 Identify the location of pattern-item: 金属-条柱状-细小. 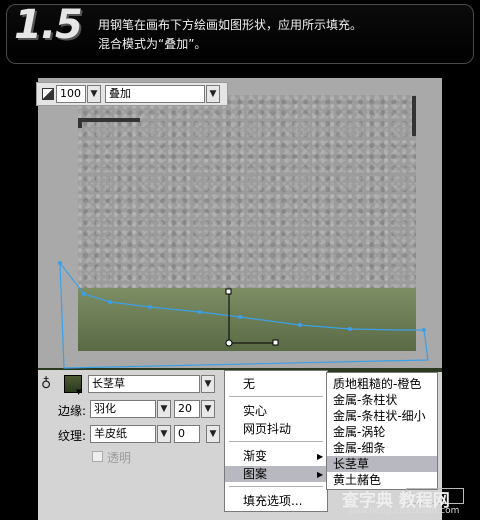
(382, 416).